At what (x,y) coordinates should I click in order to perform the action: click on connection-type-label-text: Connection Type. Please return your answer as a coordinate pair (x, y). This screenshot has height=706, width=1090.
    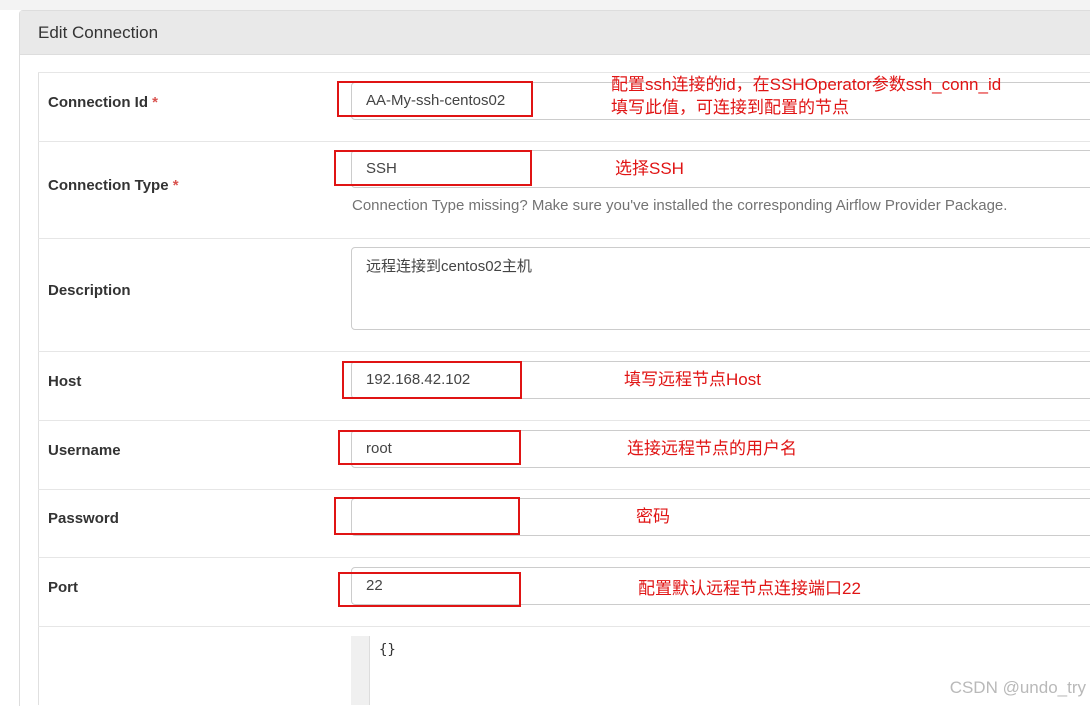
    Looking at the image, I should click on (108, 185).